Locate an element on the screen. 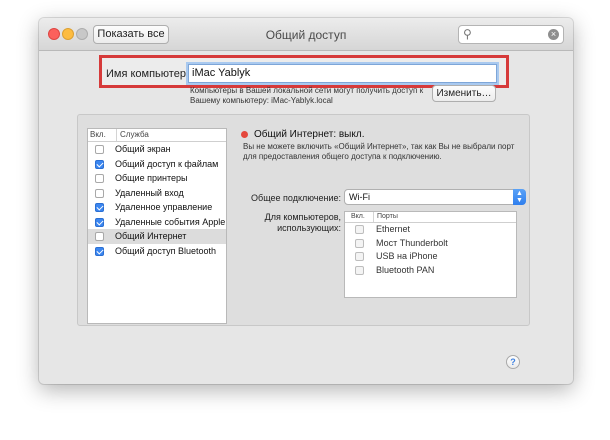 This screenshot has height=440, width=610. updown-arrows-icon: ▲ ▼ is located at coordinates (519, 197).